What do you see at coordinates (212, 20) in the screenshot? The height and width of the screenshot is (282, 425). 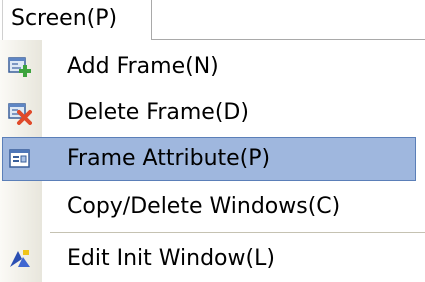 I see `menu-bar: Screen(P)` at bounding box center [212, 20].